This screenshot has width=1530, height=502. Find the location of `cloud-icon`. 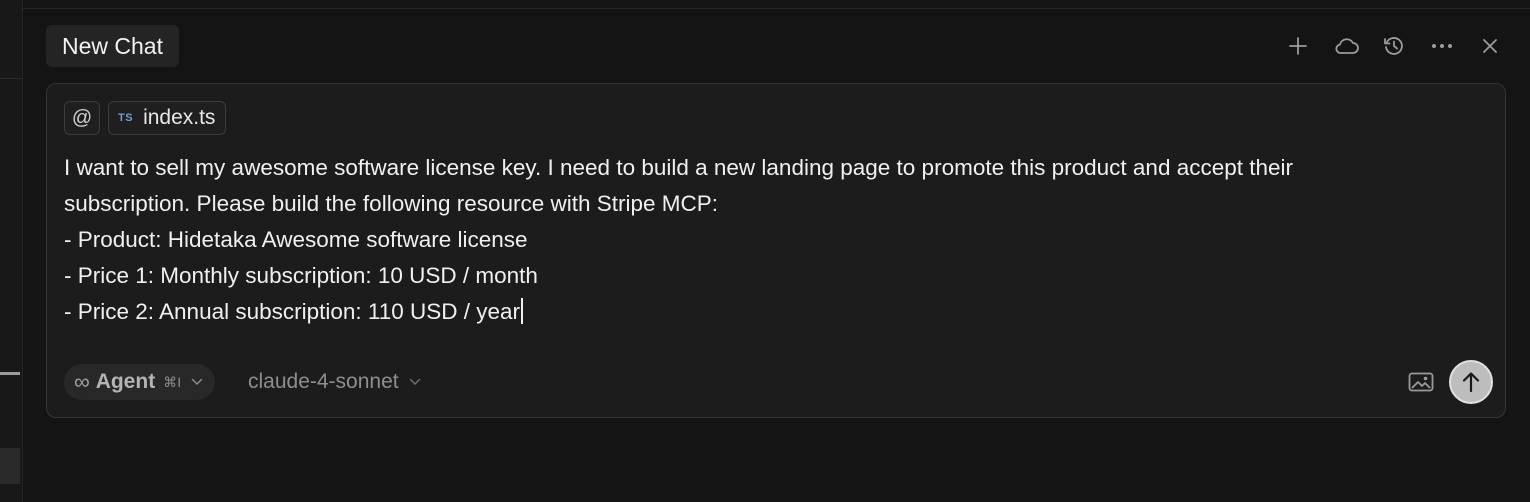

cloud-icon is located at coordinates (1346, 46).